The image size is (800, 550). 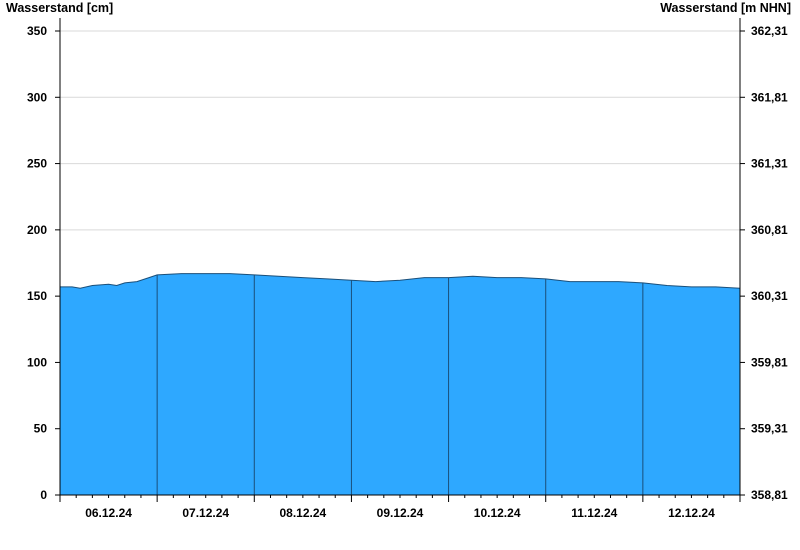 What do you see at coordinates (108, 513) in the screenshot?
I see `x-tick-label: 06.12.24` at bounding box center [108, 513].